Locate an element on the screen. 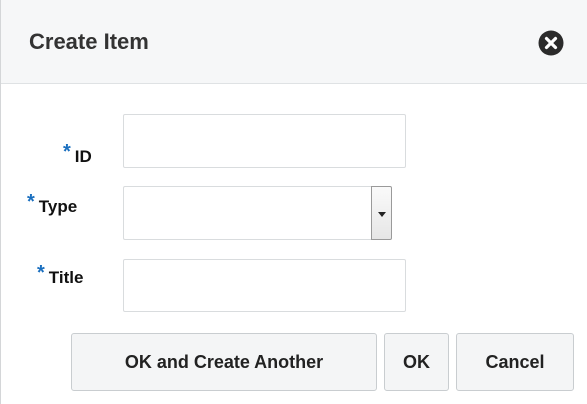 The width and height of the screenshot is (587, 404). title-label: * Title is located at coordinates (60, 275).